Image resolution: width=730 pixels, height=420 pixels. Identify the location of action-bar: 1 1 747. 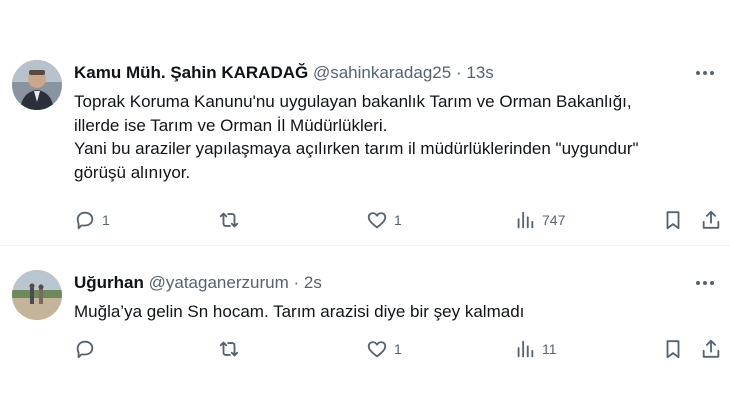
(395, 220).